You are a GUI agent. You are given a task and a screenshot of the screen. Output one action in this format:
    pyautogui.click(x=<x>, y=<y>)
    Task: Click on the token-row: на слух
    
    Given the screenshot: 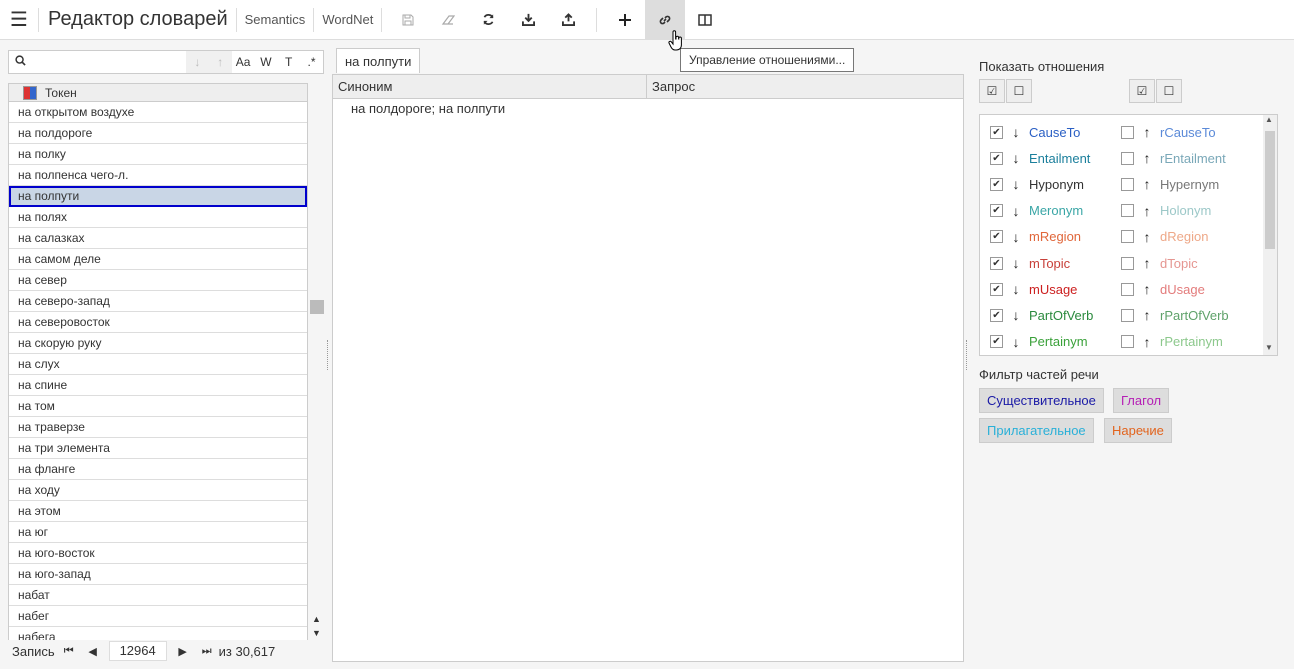 What is the action you would take?
    pyautogui.click(x=158, y=364)
    